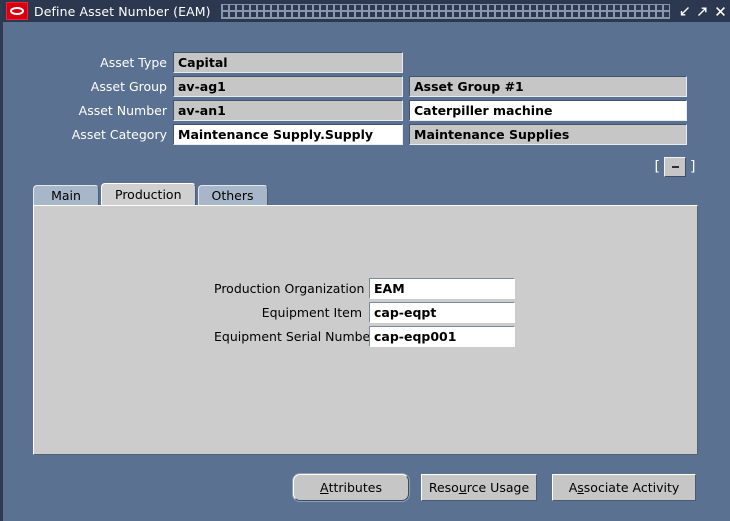 This screenshot has width=730, height=521. I want to click on associate-activity-button: As sociate Activity, so click(624, 487).